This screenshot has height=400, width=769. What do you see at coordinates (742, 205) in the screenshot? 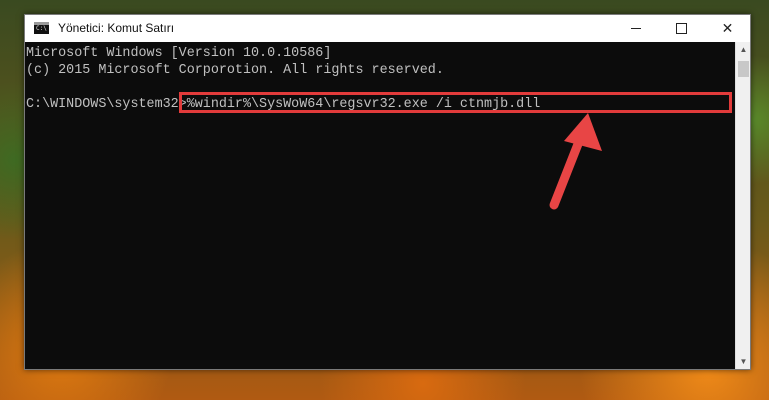
I see `vertical-scrollbar: ▲ ▼` at bounding box center [742, 205].